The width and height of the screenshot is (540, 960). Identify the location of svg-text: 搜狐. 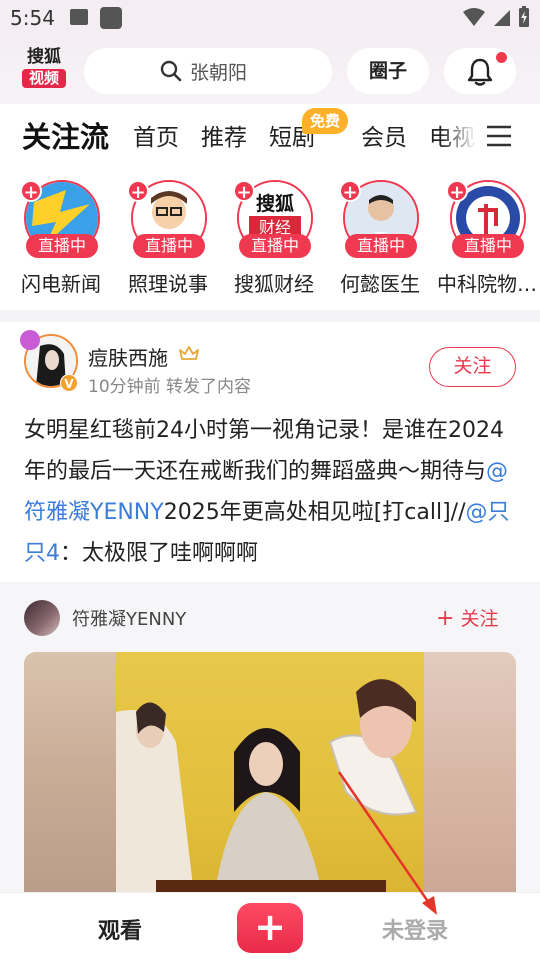
(275, 203).